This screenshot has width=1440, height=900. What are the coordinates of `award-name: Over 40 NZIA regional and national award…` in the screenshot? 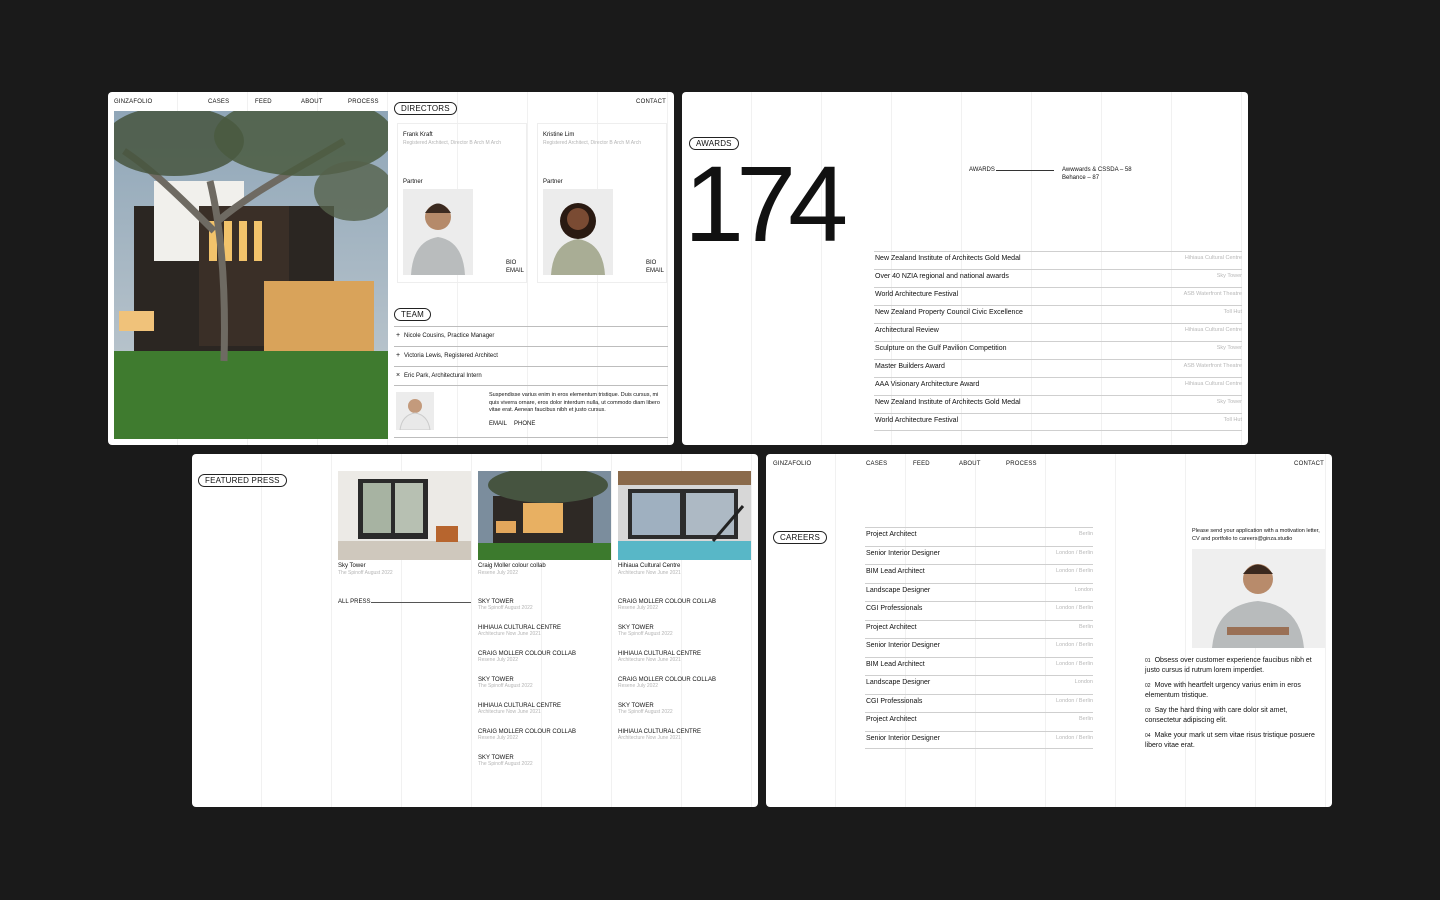 It's located at (942, 276).